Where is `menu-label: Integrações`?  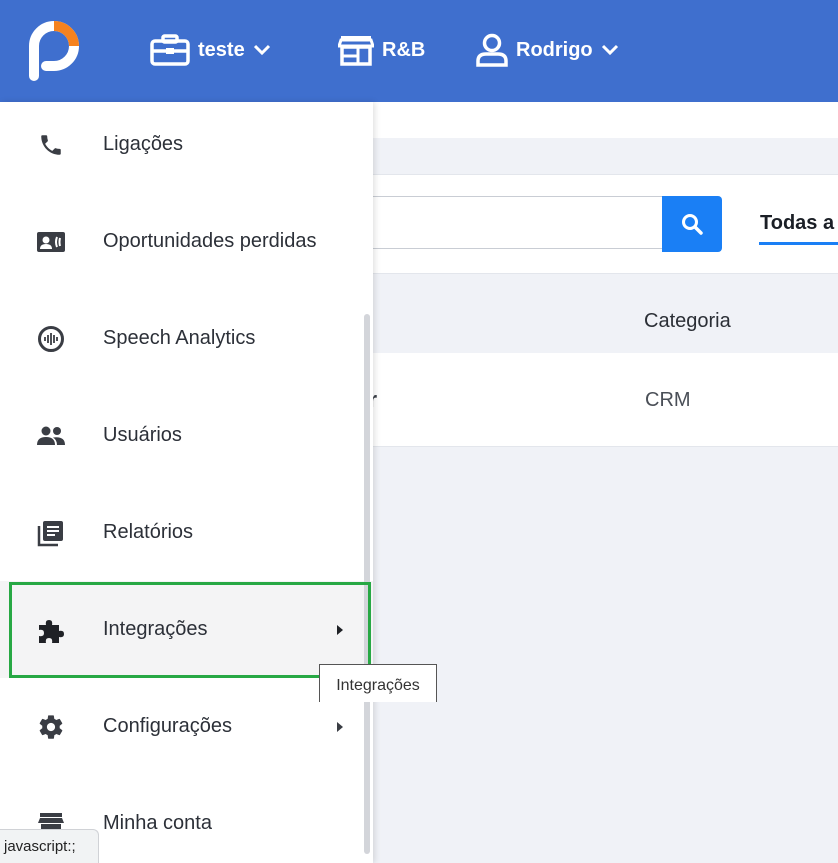
menu-label: Integrações is located at coordinates (155, 629).